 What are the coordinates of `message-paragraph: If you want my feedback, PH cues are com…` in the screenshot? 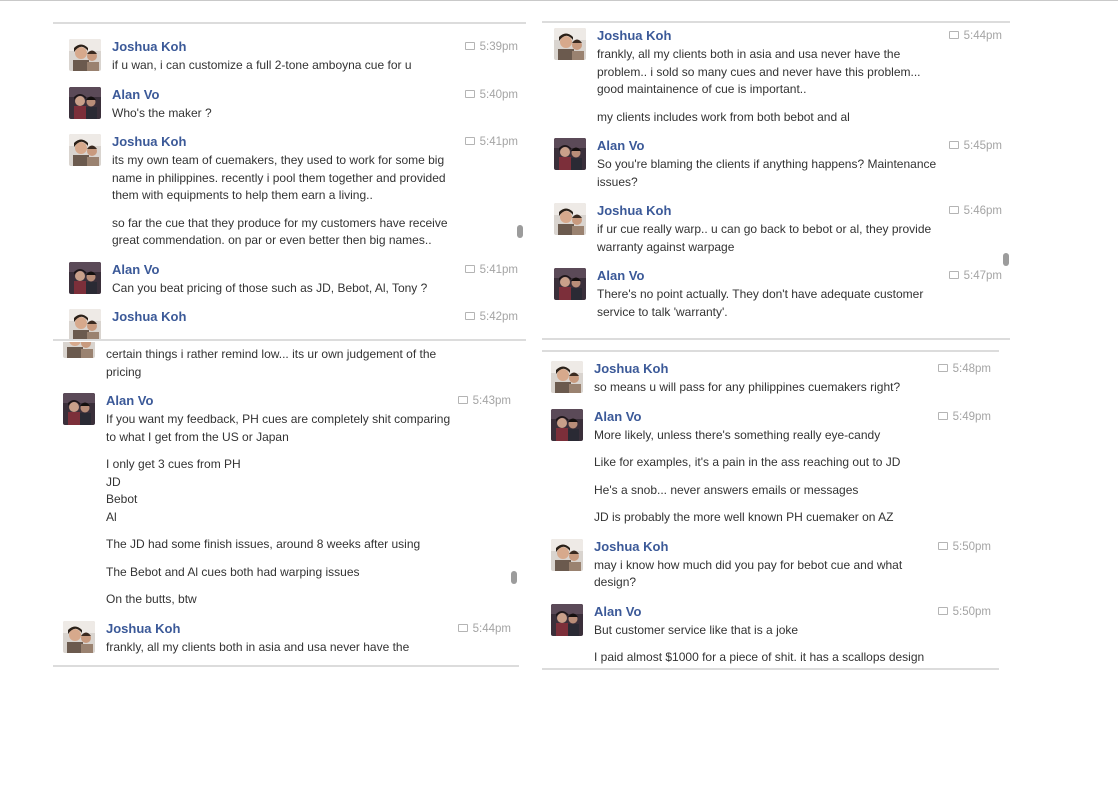 It's located at (308, 428).